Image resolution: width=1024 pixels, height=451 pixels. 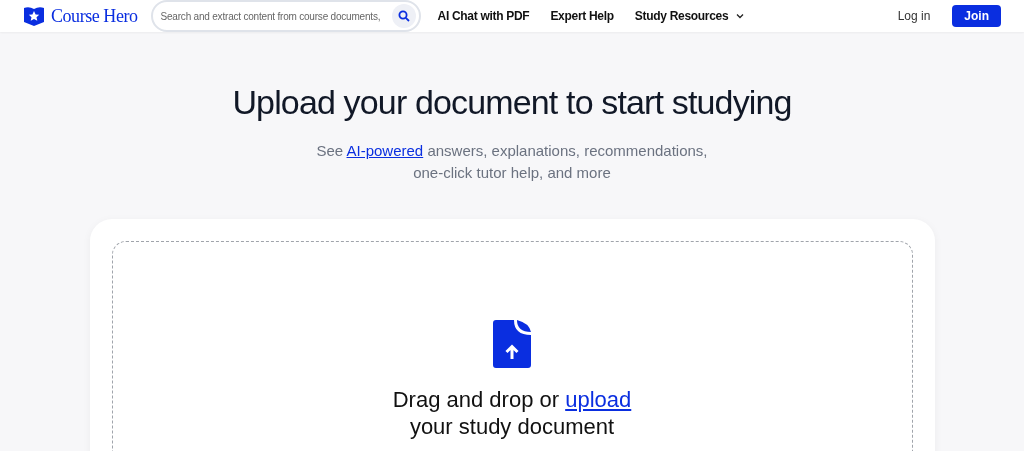 I want to click on chevron-down-icon, so click(x=740, y=16).